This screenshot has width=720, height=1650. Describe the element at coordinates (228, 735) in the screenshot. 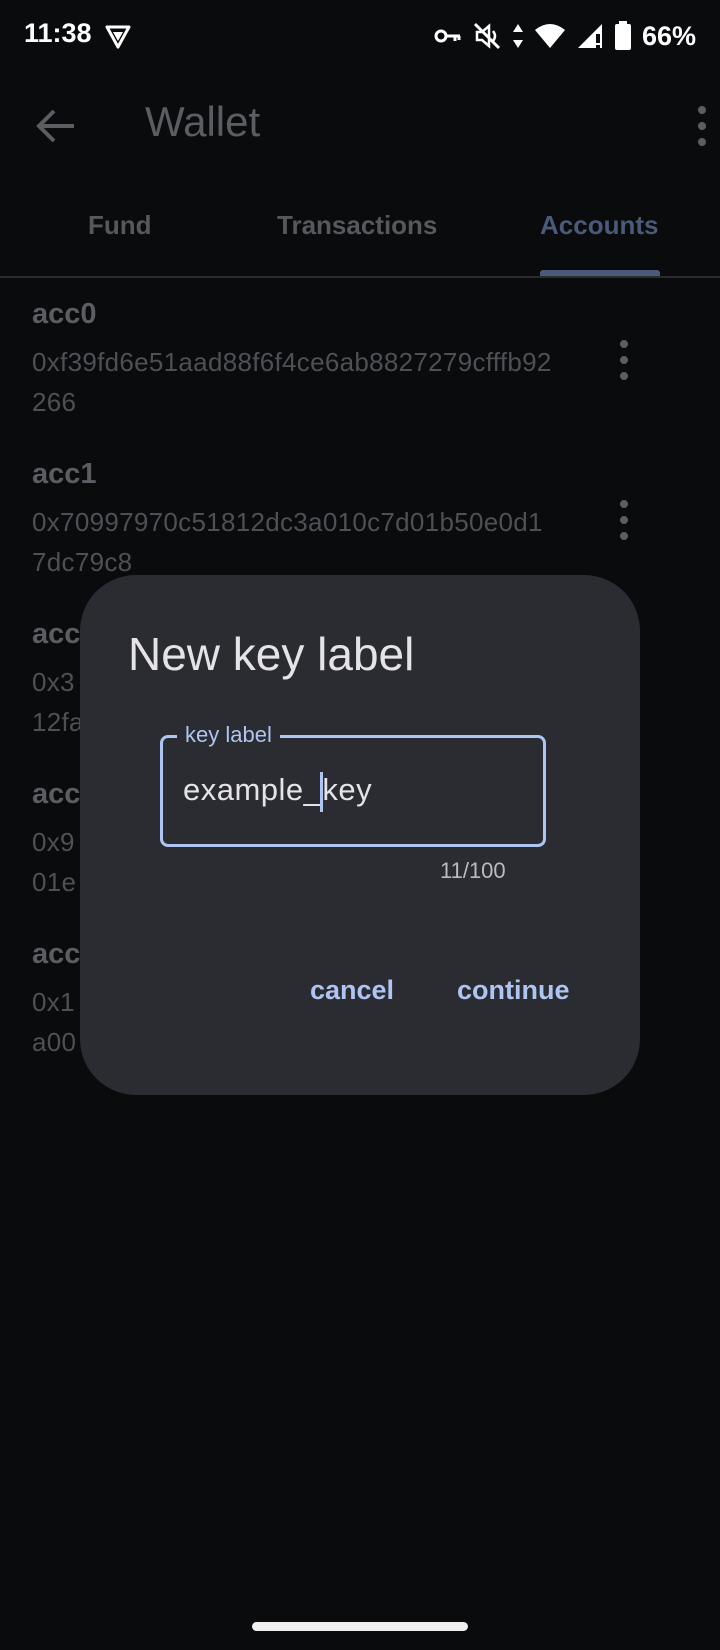

I see `input-label: key label` at that location.